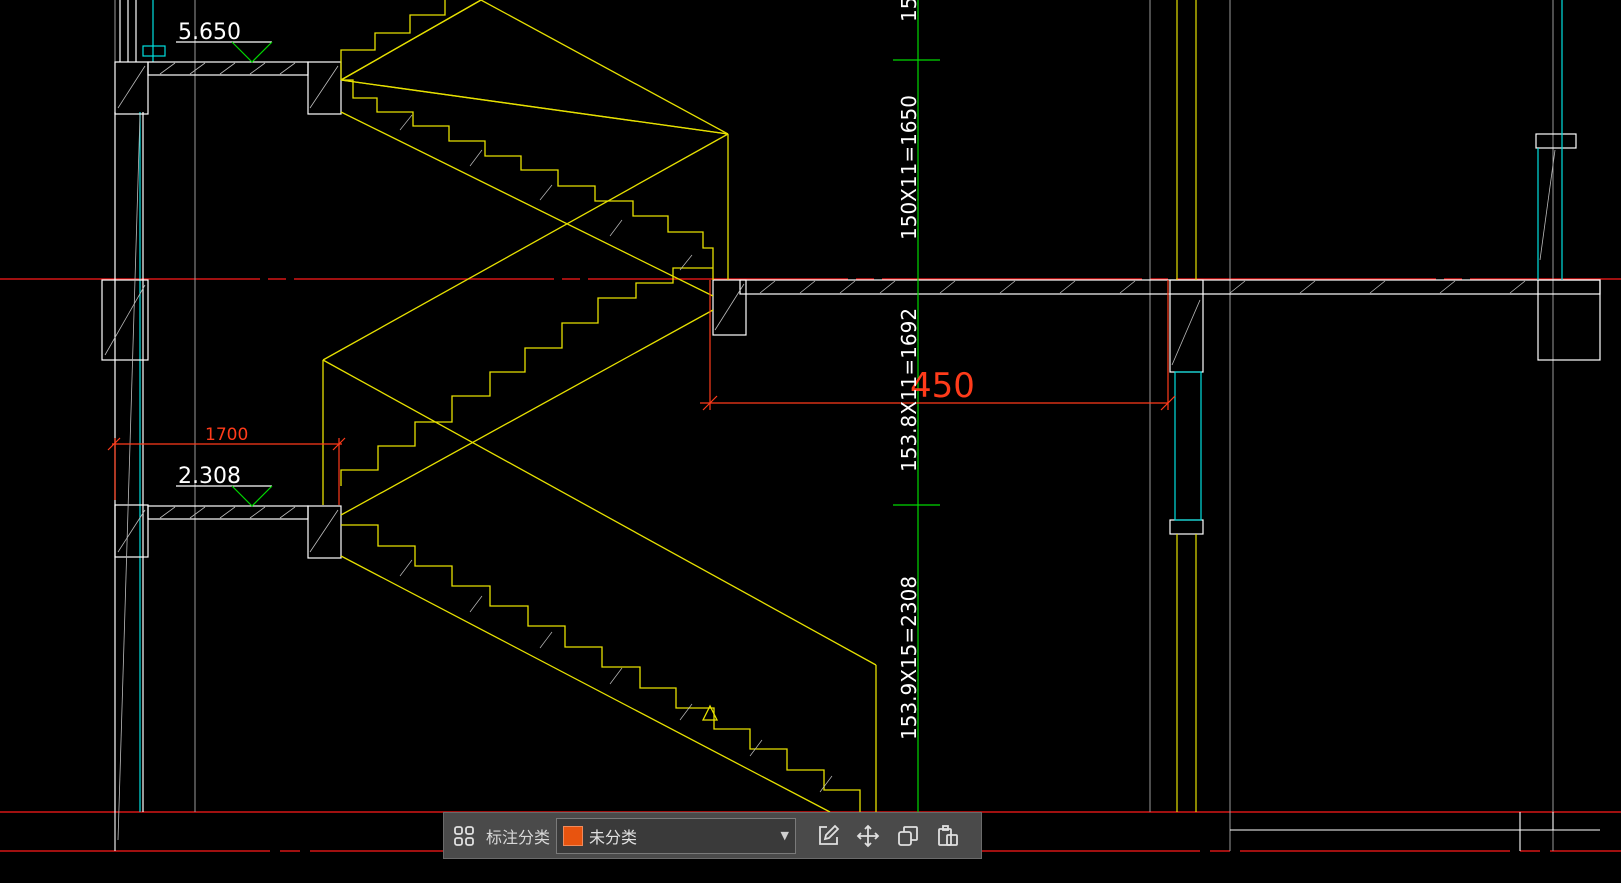 This screenshot has width=1621, height=883. What do you see at coordinates (226, 435) in the screenshot?
I see `dimension-1700: 1700` at bounding box center [226, 435].